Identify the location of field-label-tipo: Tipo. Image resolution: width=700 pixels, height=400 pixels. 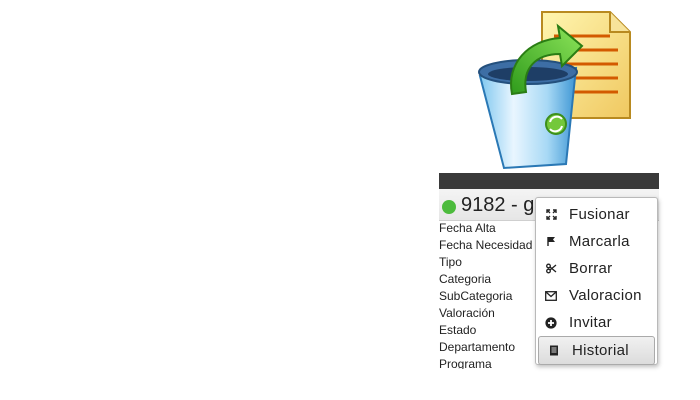
(450, 262).